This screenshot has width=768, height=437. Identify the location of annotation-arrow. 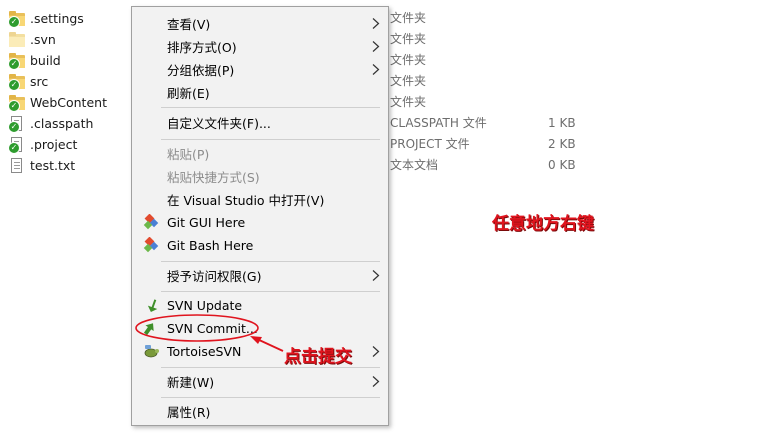
(267, 344).